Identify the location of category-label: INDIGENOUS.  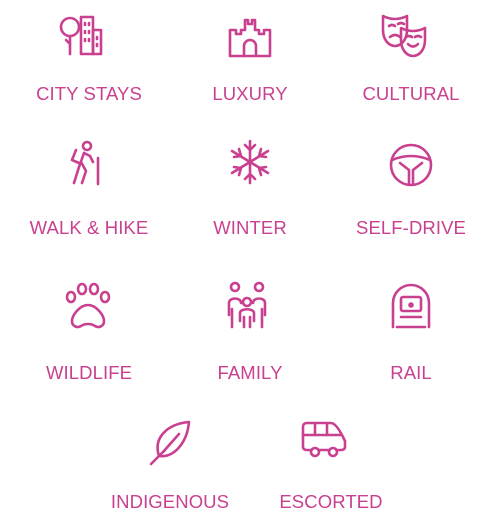
(170, 501).